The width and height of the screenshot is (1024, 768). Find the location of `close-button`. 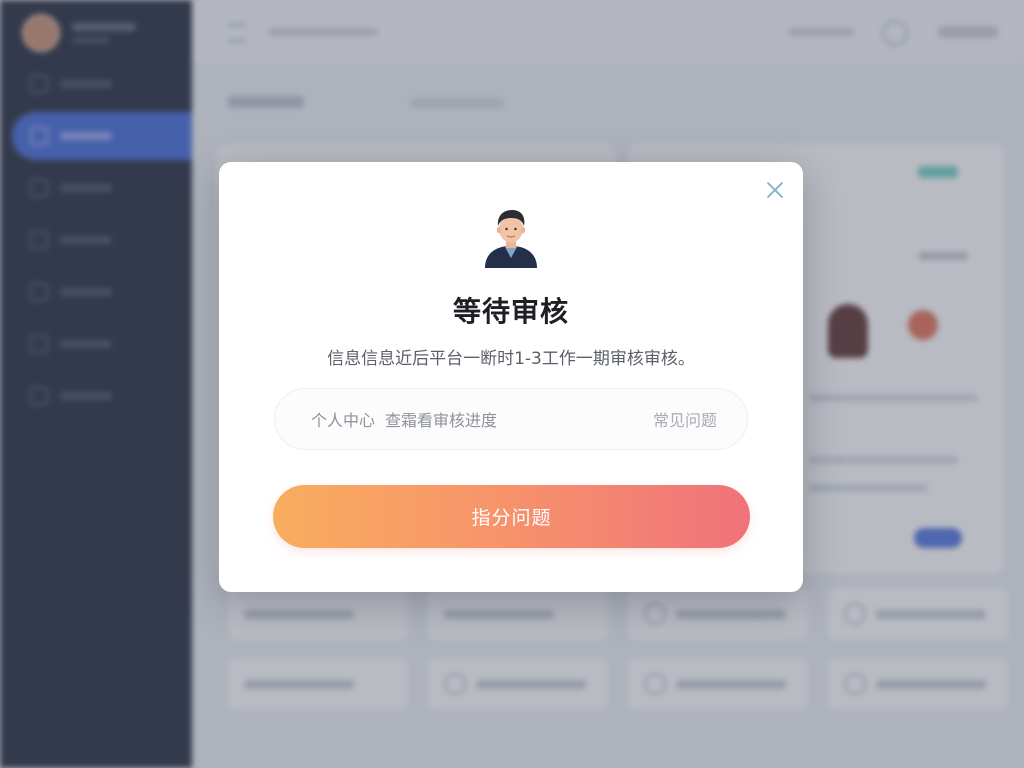

close-button is located at coordinates (775, 190).